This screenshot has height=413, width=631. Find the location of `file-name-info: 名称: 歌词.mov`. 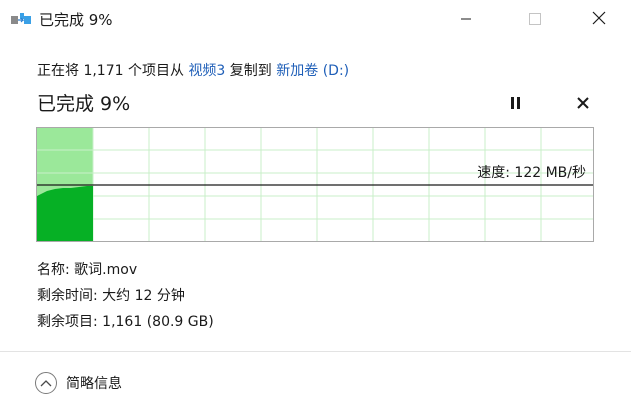

file-name-info: 名称: 歌词.mov is located at coordinates (87, 270).